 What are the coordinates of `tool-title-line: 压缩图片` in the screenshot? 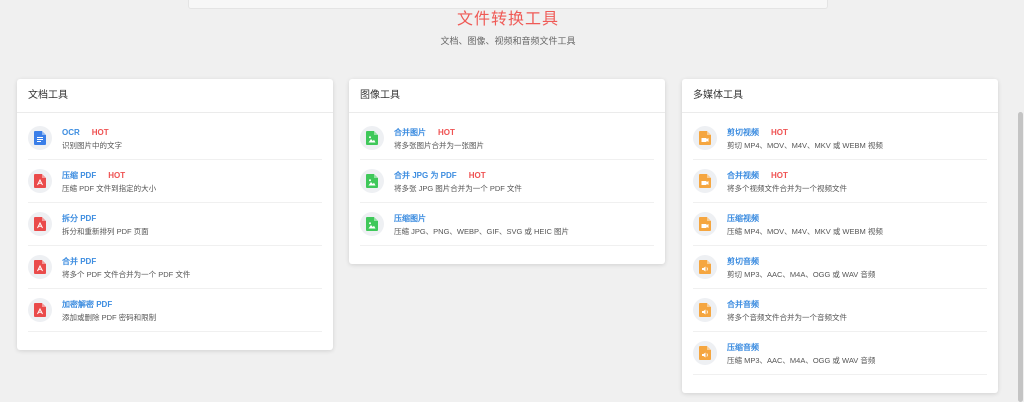 It's located at (481, 218).